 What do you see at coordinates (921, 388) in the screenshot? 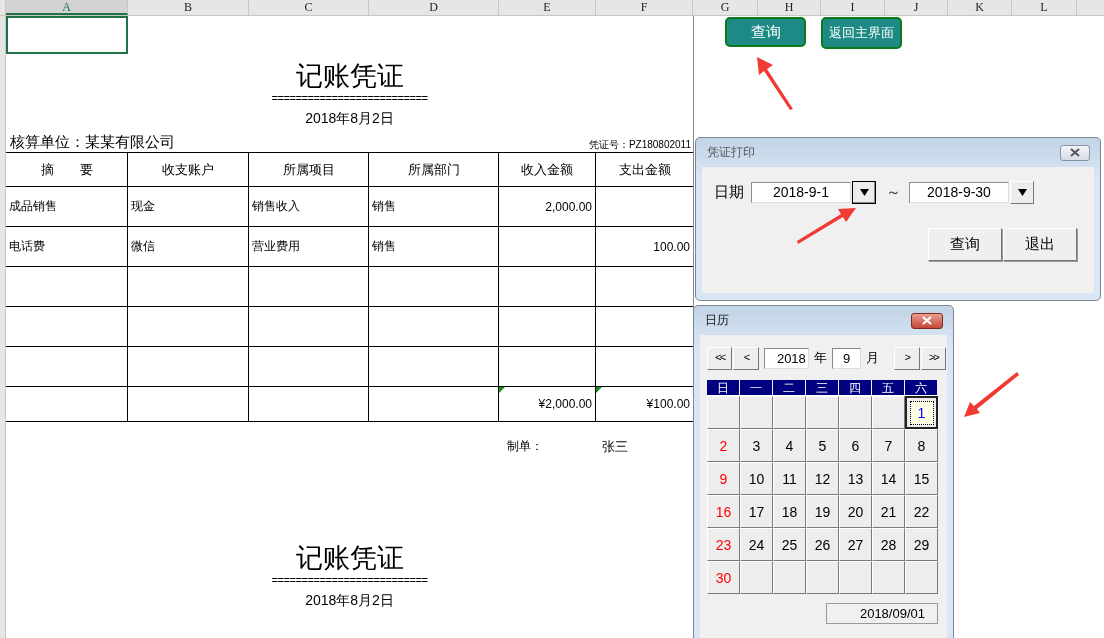
I see `weekday-header: 六` at bounding box center [921, 388].